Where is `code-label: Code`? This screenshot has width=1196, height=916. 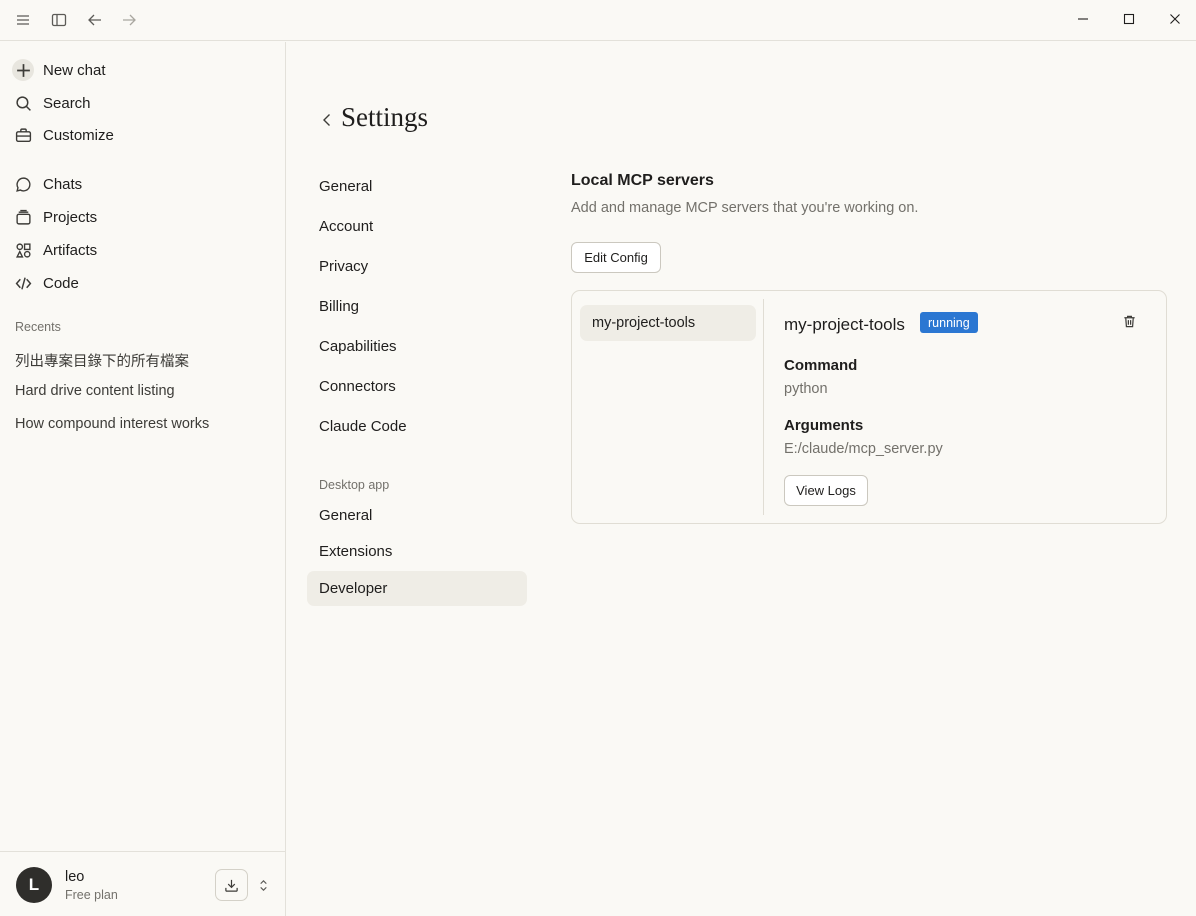 code-label: Code is located at coordinates (61, 283).